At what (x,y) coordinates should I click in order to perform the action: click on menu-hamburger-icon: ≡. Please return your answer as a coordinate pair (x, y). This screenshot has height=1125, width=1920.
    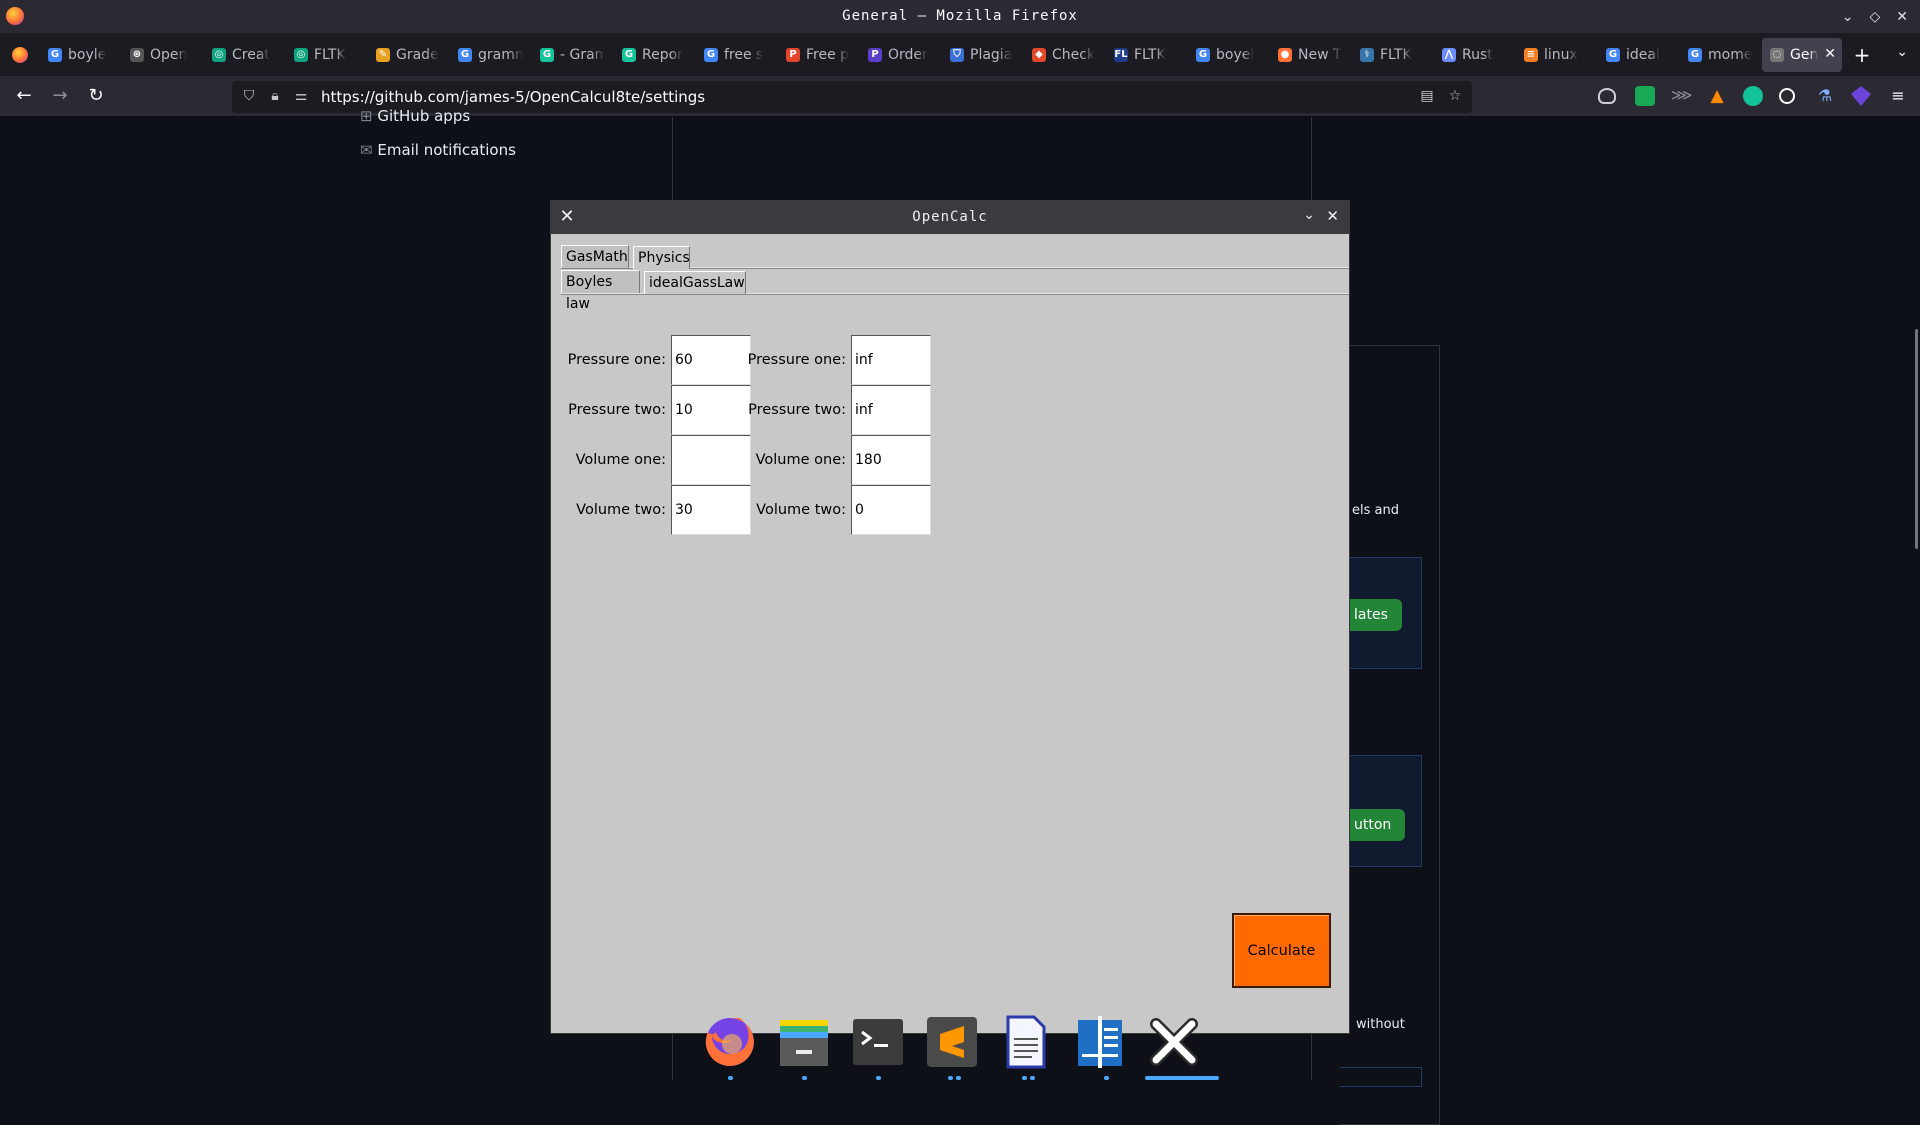
    Looking at the image, I should click on (1898, 96).